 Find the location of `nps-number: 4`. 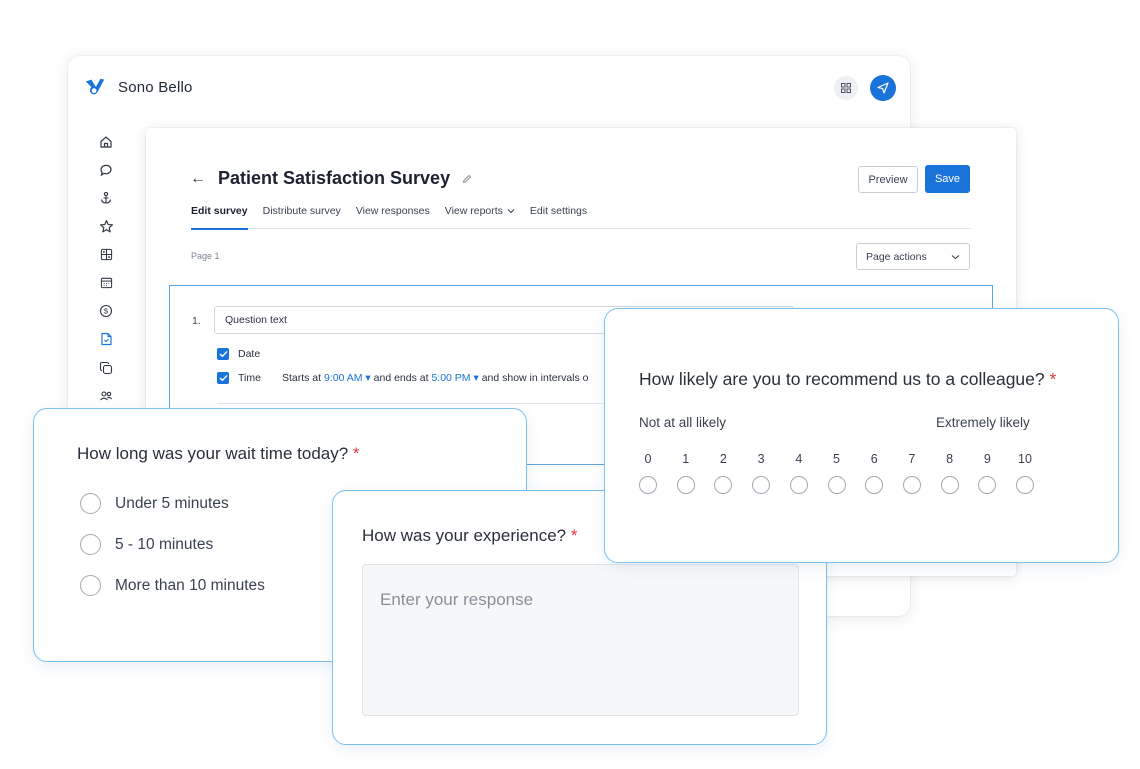

nps-number: 4 is located at coordinates (799, 459).